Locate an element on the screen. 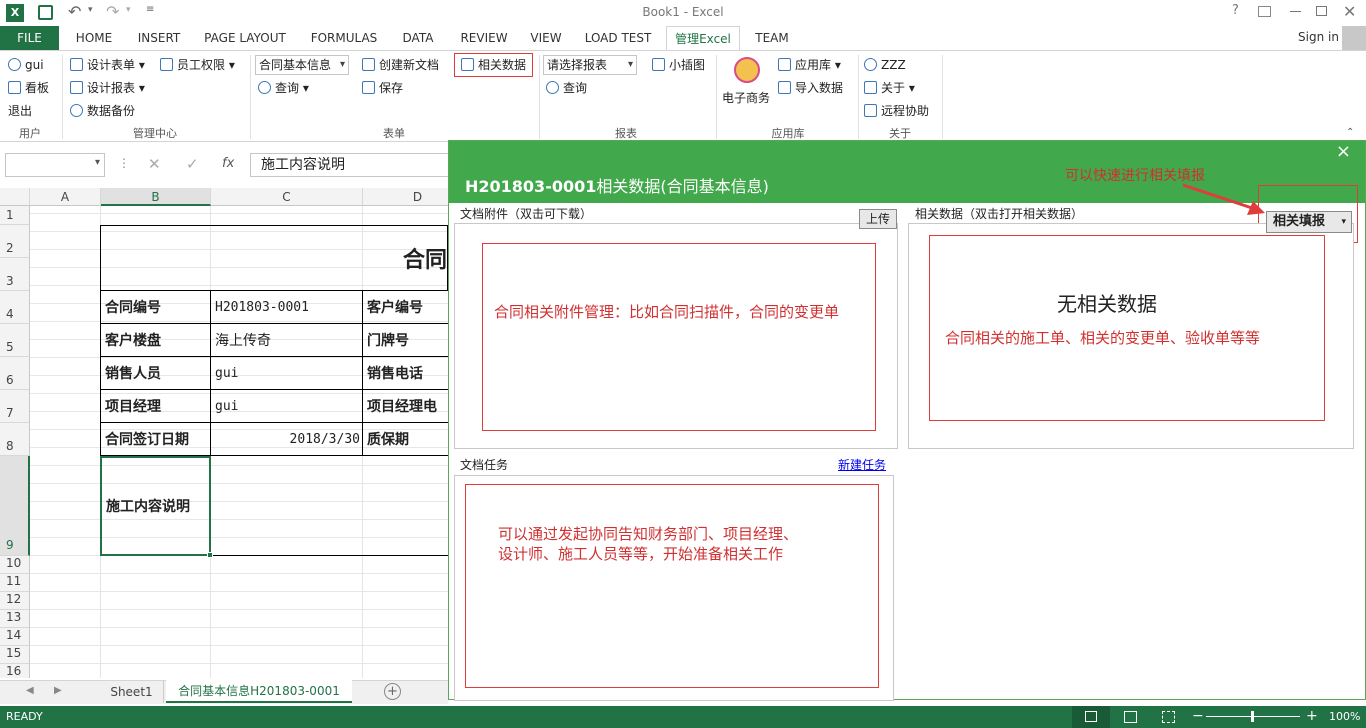  label-cell: 项目经理电 is located at coordinates (405, 406).